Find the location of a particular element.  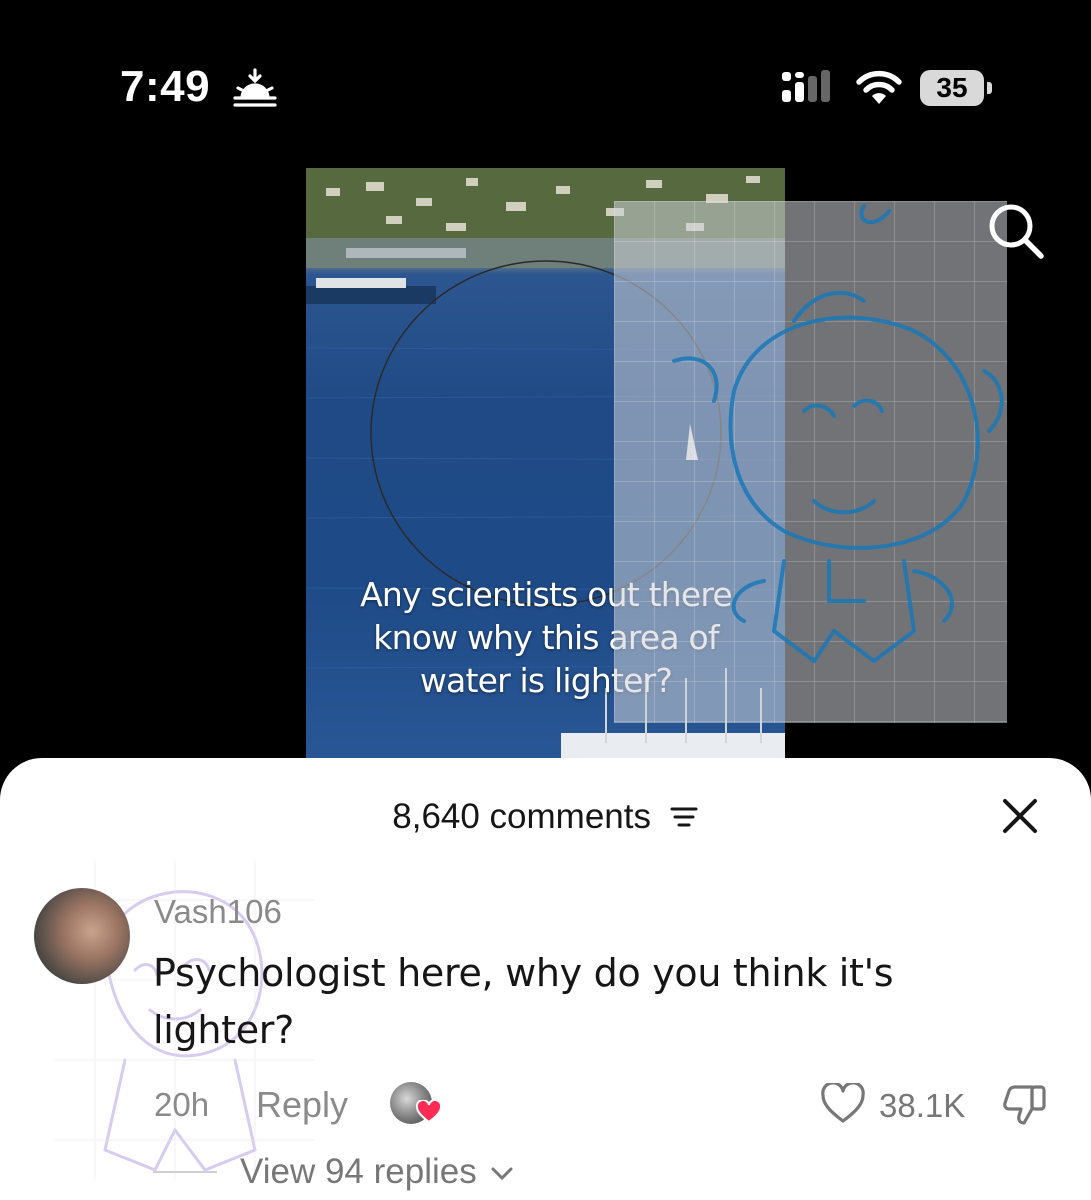

wifi-icon is located at coordinates (879, 87).